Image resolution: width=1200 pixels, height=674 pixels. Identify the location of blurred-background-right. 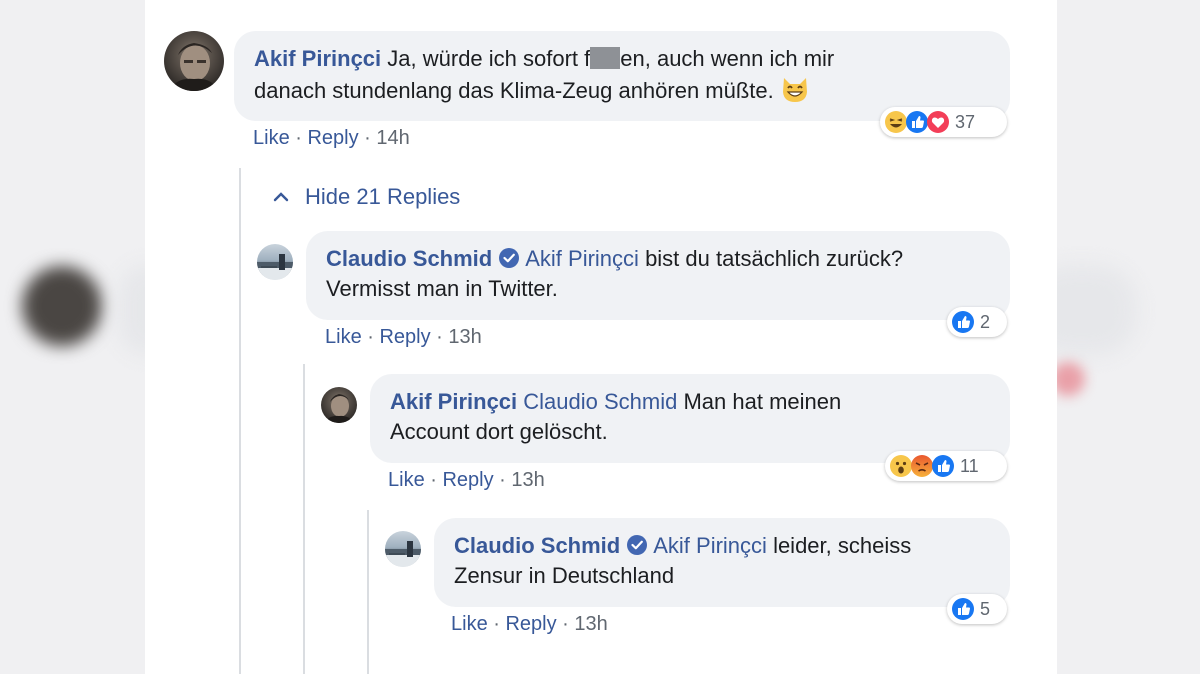
(1128, 337).